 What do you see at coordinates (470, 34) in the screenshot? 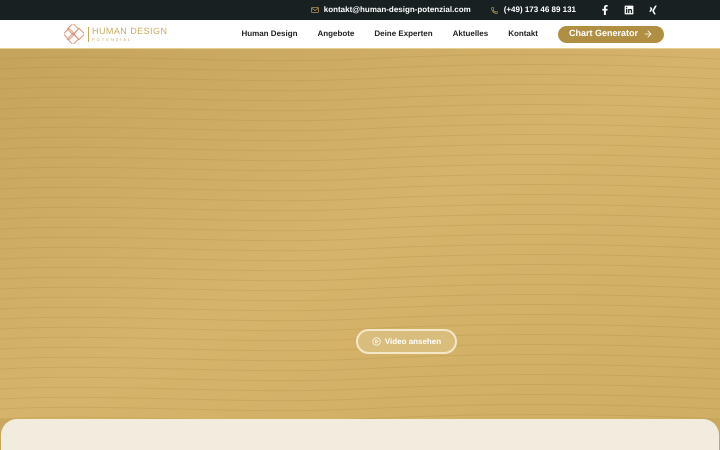
I see `nav-link: Aktuelles` at bounding box center [470, 34].